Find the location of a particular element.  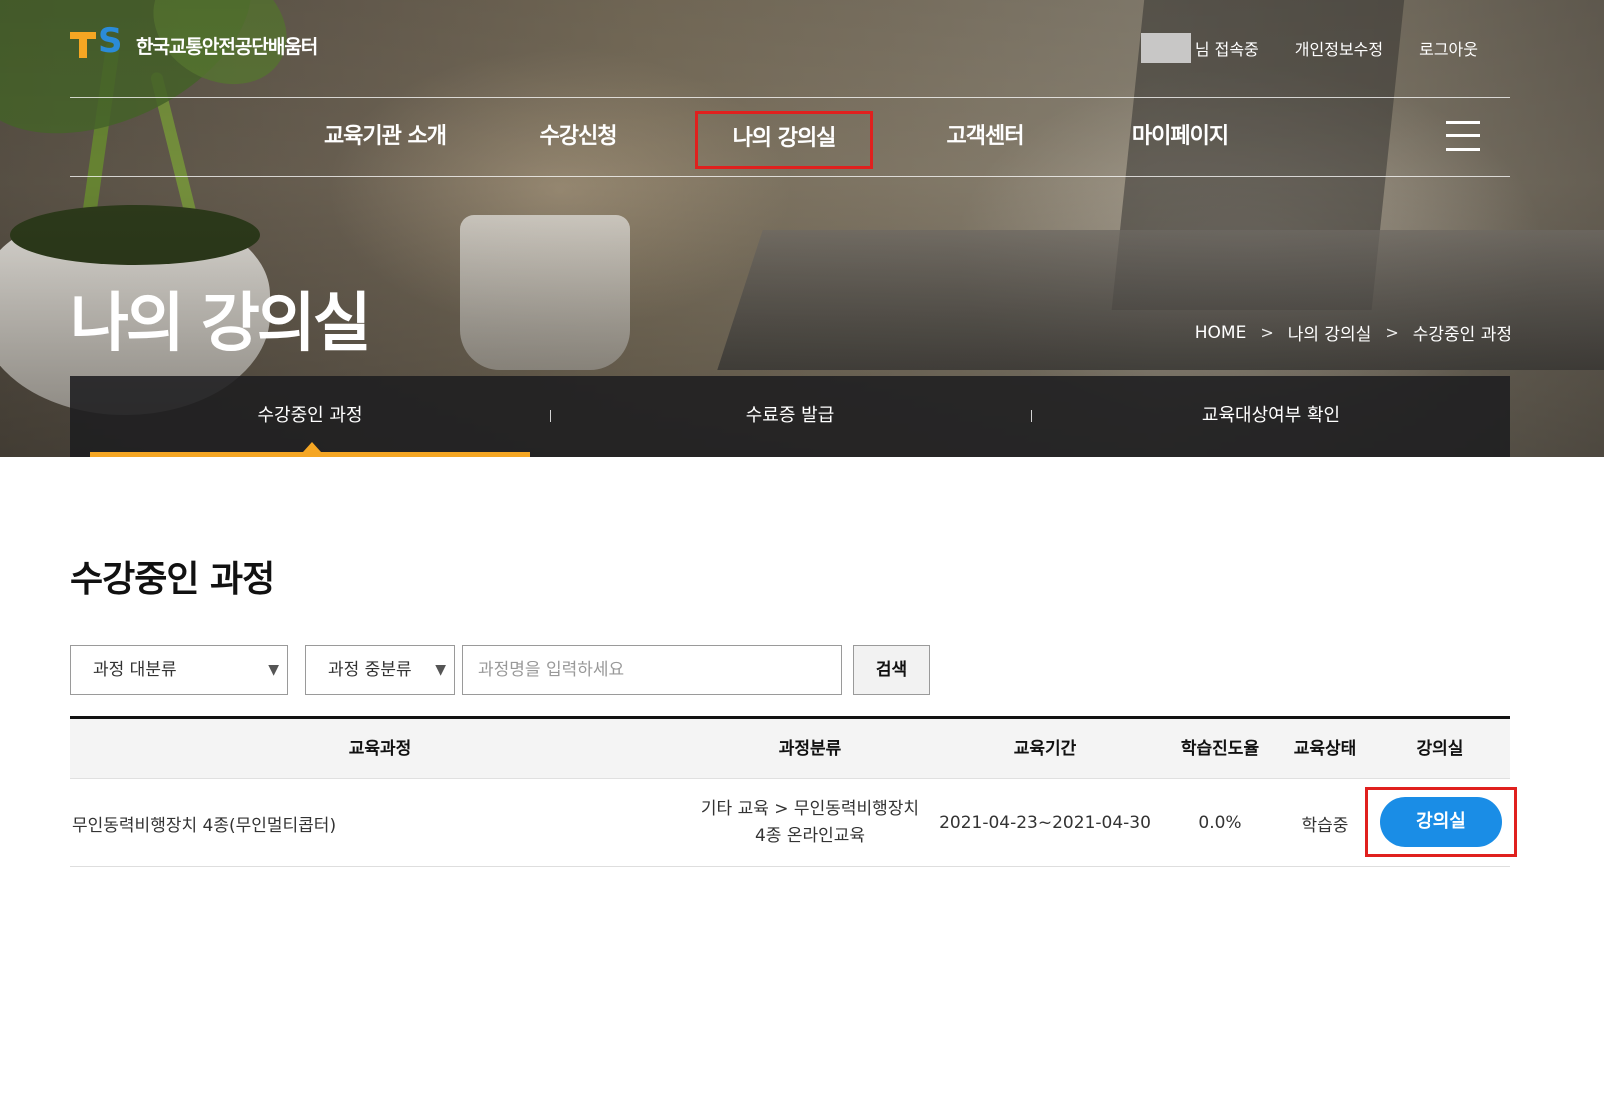

sub-nav: 수강중인 과정 수료증 발급 교육대상여부 확인 is located at coordinates (790, 416).